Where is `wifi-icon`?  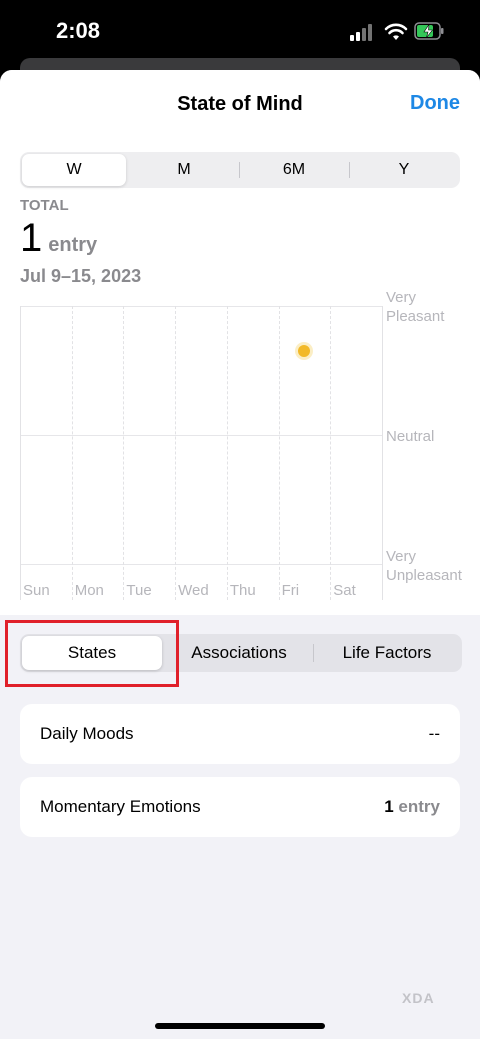 wifi-icon is located at coordinates (396, 31).